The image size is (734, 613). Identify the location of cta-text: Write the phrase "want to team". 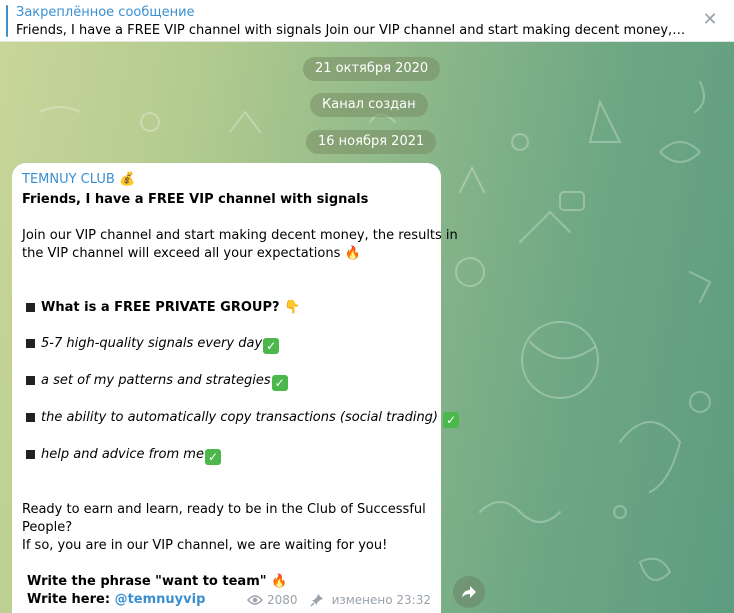
(147, 581).